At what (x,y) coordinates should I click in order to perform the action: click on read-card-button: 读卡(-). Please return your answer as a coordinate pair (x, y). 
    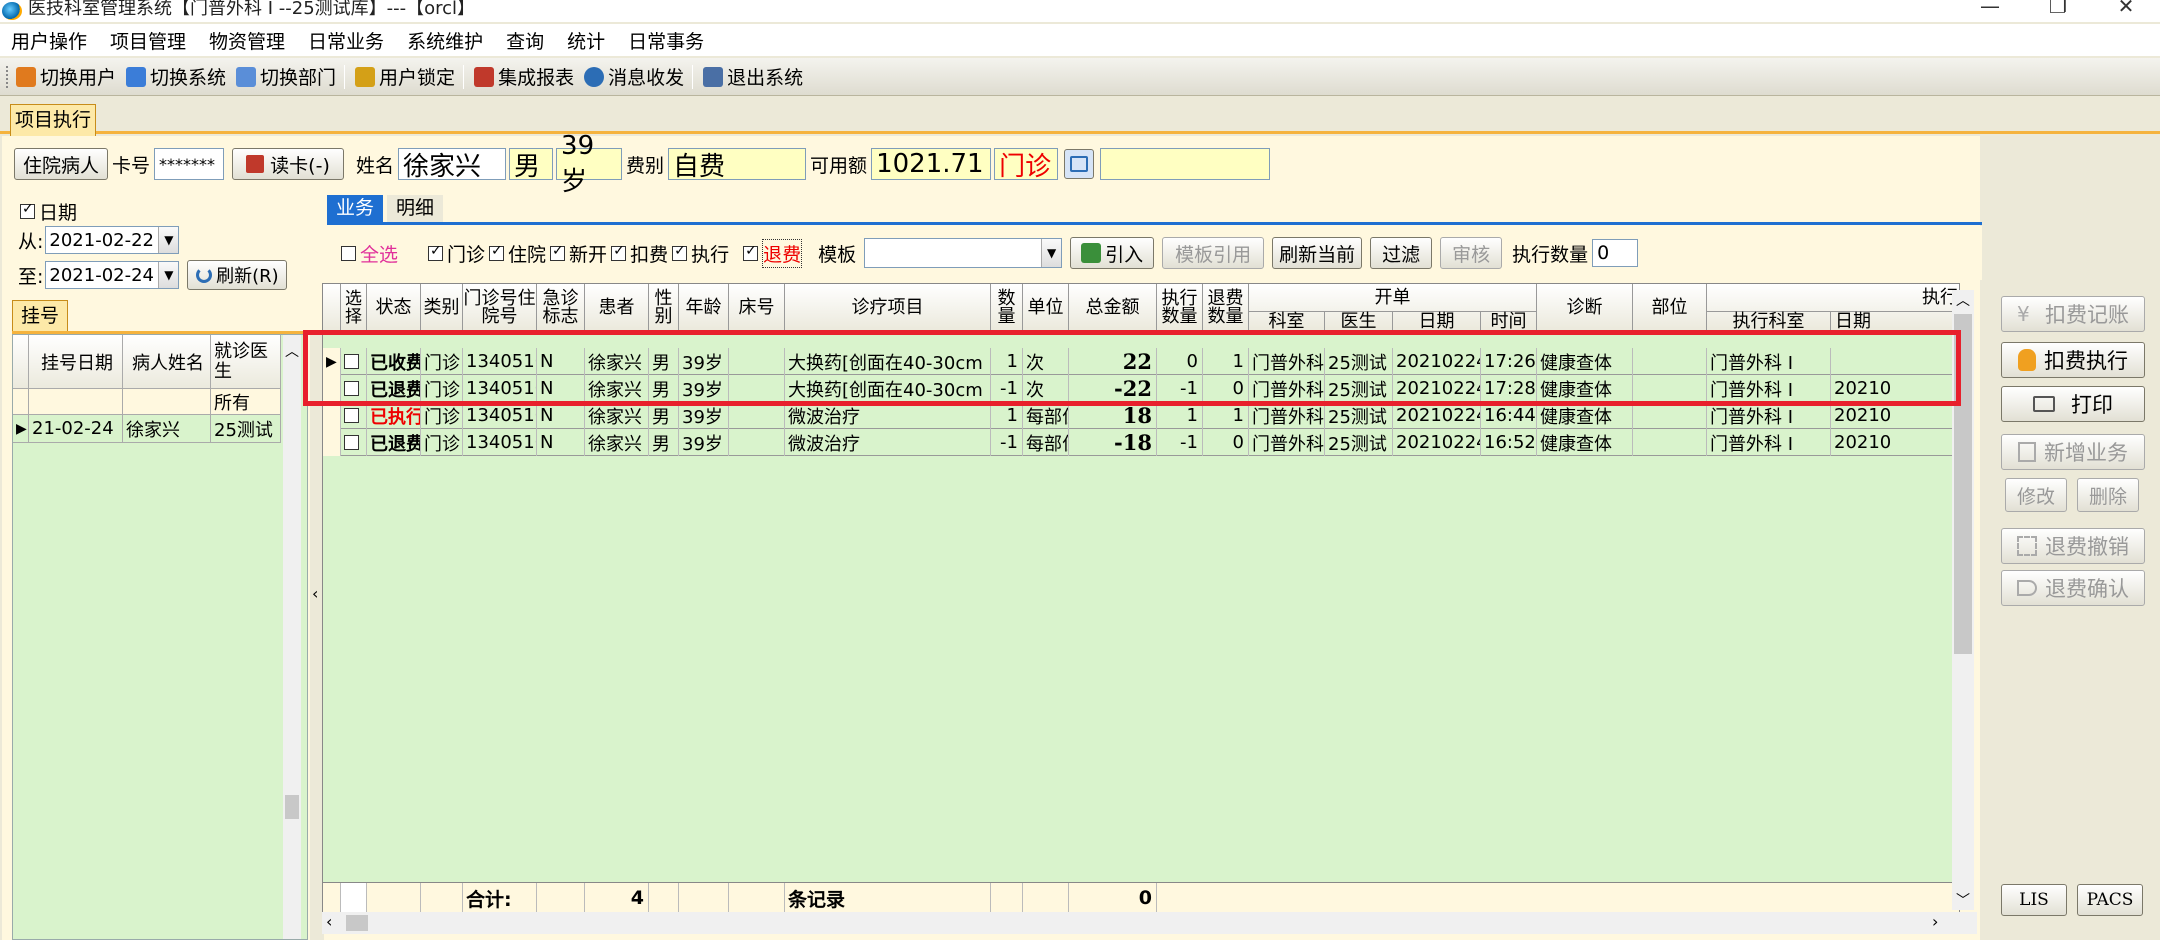
    Looking at the image, I should click on (288, 164).